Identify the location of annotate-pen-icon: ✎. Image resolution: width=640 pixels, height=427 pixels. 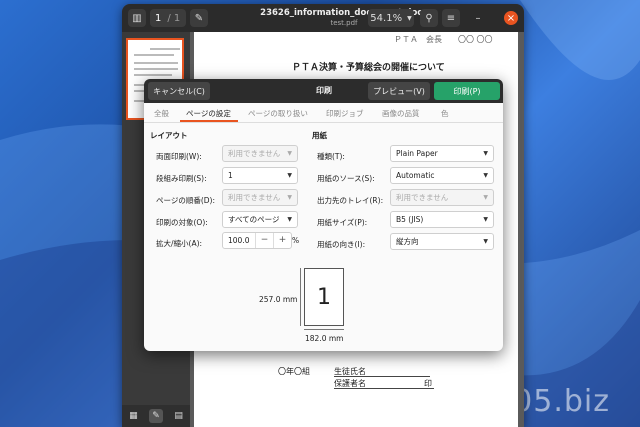
(199, 18).